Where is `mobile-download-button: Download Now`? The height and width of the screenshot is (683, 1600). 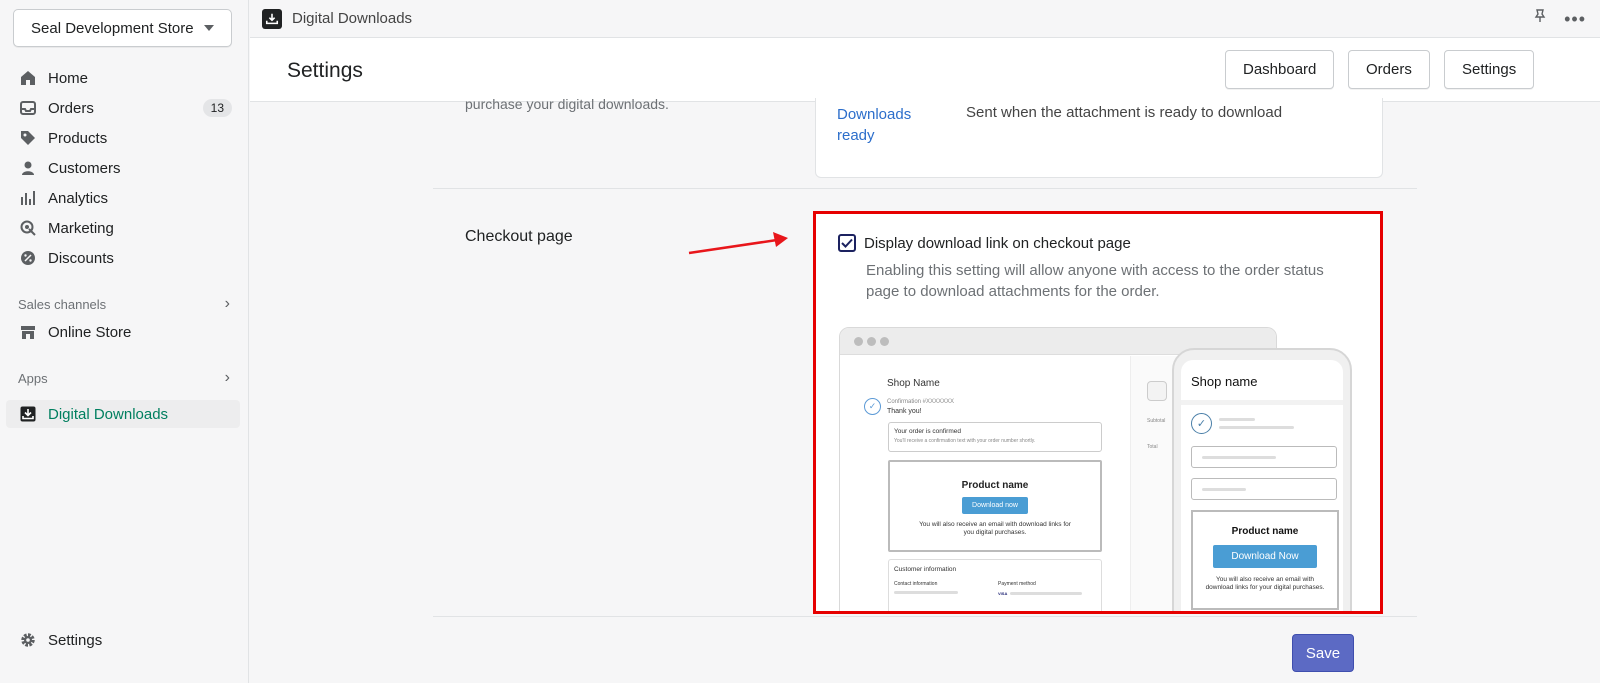
mobile-download-button: Download Now is located at coordinates (1265, 556).